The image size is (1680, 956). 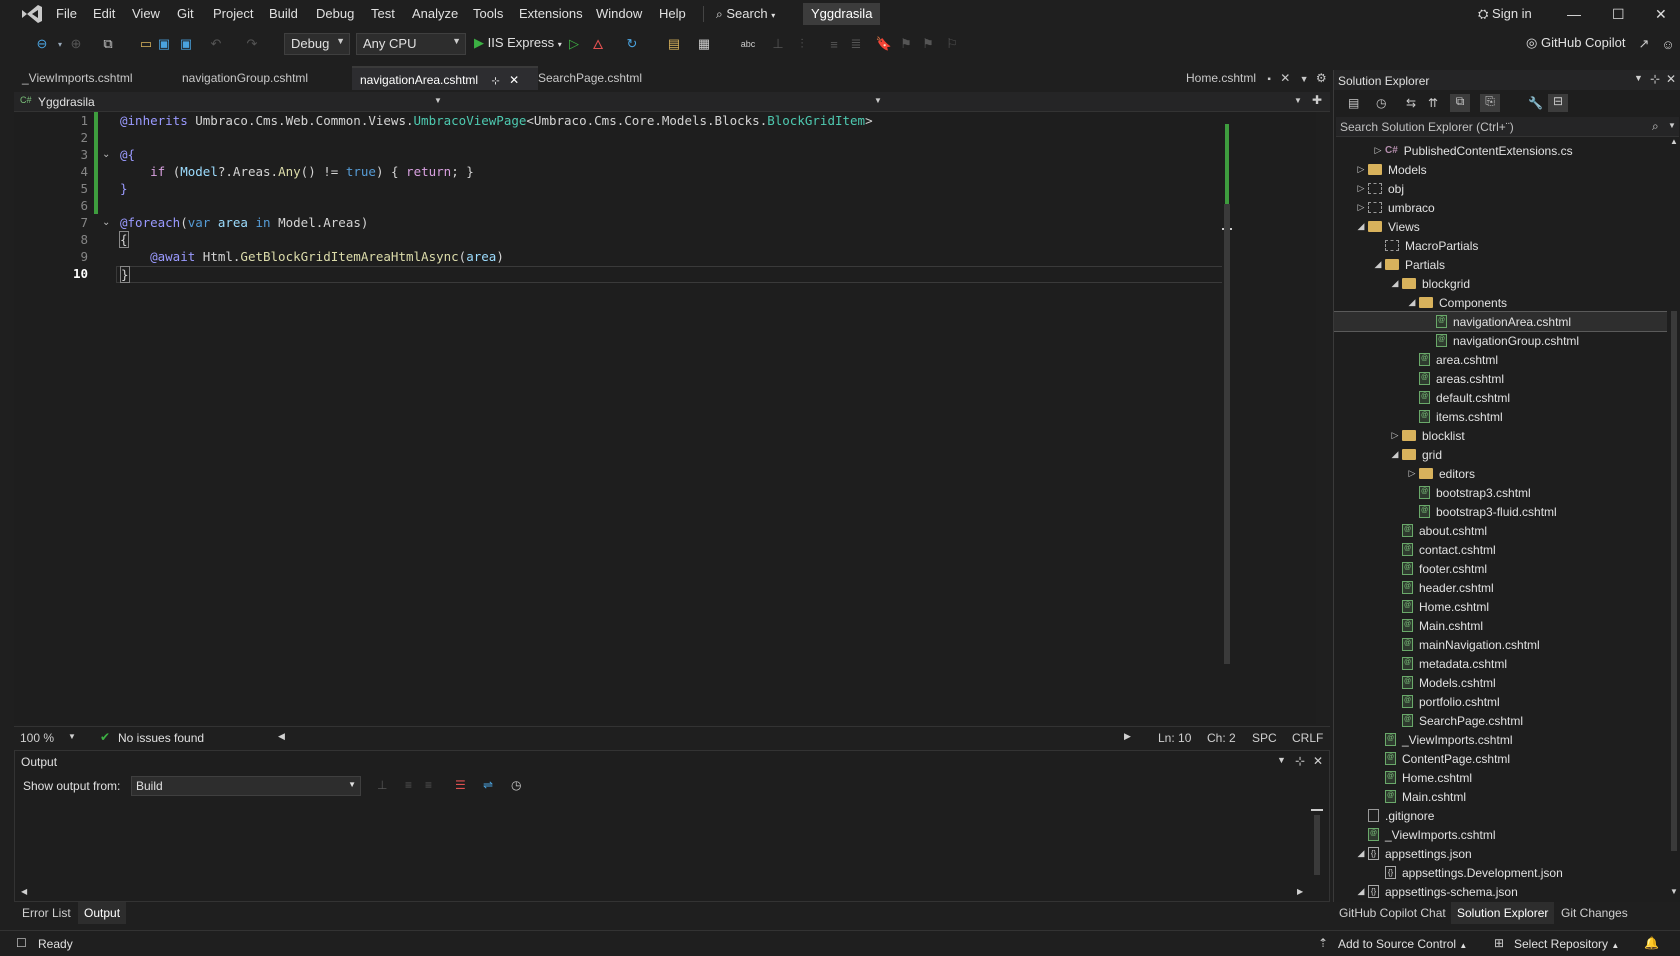 What do you see at coordinates (1321, 78) in the screenshot?
I see `gear-icon: ⚙` at bounding box center [1321, 78].